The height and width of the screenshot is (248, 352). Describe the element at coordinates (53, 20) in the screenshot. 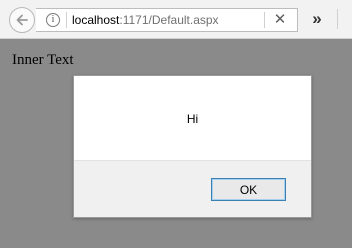

I see `info-icon: i` at that location.